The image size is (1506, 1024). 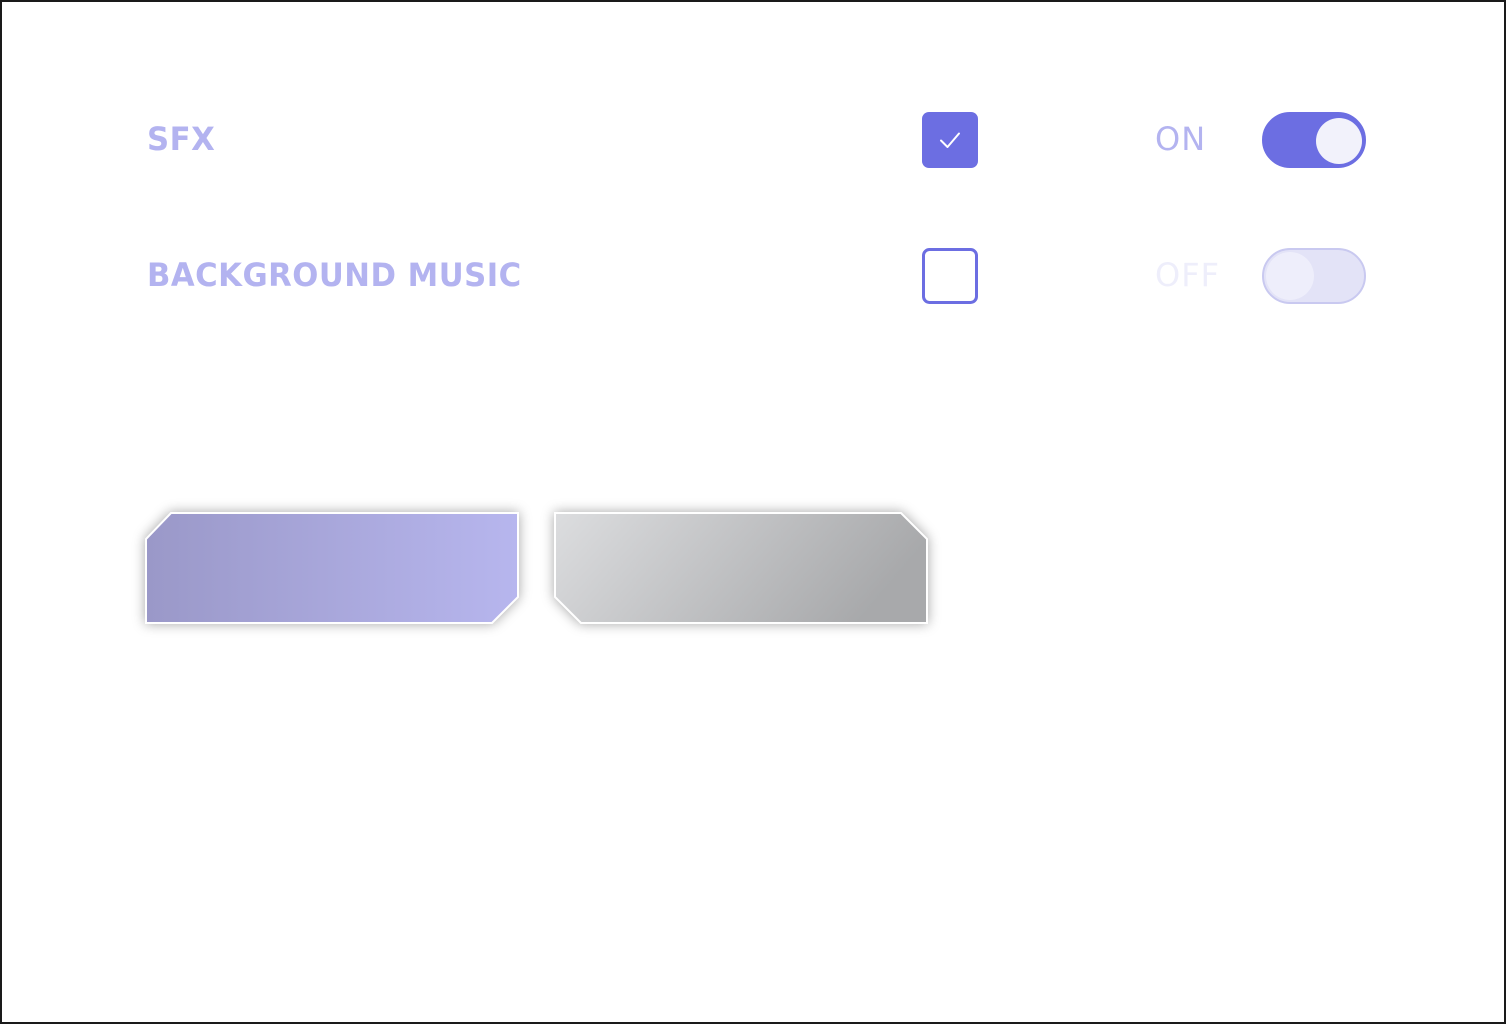 What do you see at coordinates (334, 275) in the screenshot?
I see `background-music-label: BACKGROUND MUSIC` at bounding box center [334, 275].